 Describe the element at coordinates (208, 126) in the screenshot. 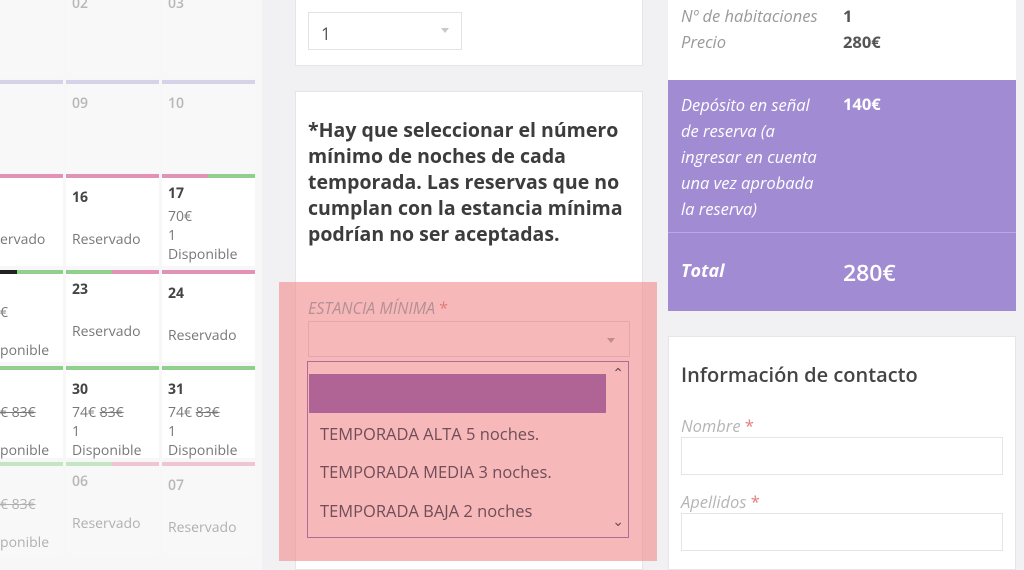

I see `calendar-cell: 10` at that location.